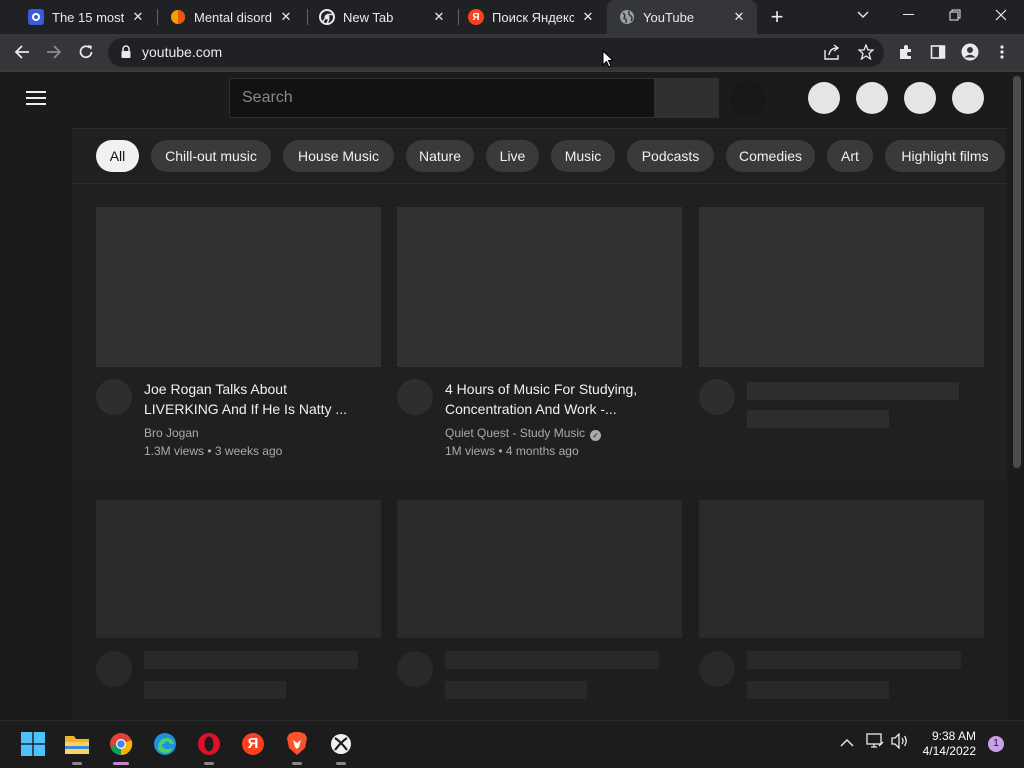  I want to click on reload-icon, so click(86, 52).